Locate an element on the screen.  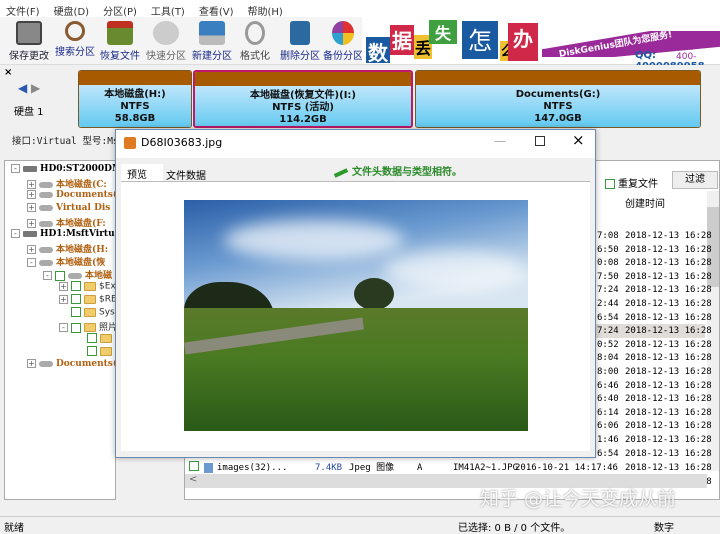
partition-size: 147.0GB is located at coordinates (558, 118).